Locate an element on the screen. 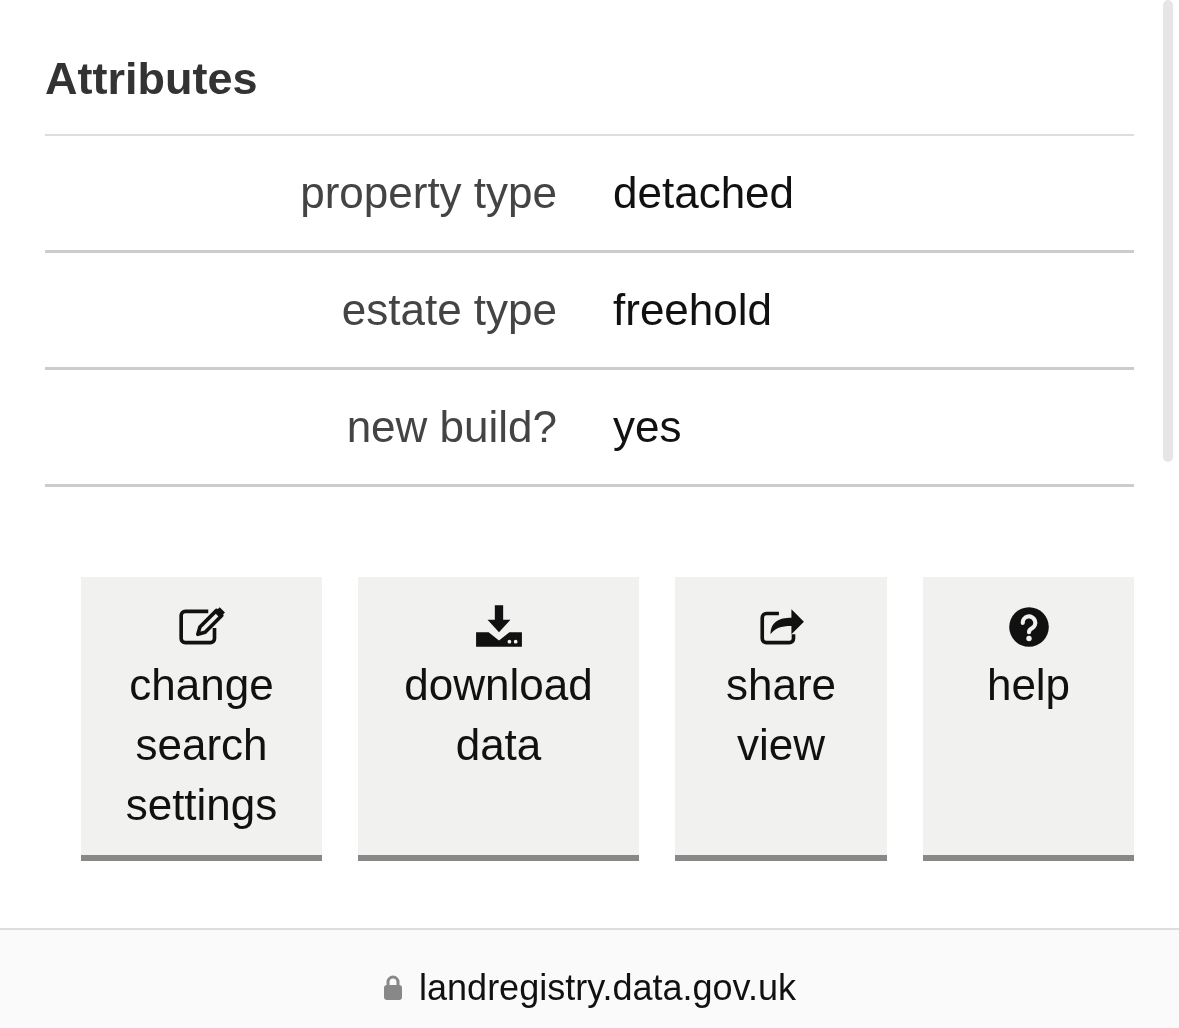 The height and width of the screenshot is (1028, 1179). attribute-value: yes is located at coordinates (647, 427).